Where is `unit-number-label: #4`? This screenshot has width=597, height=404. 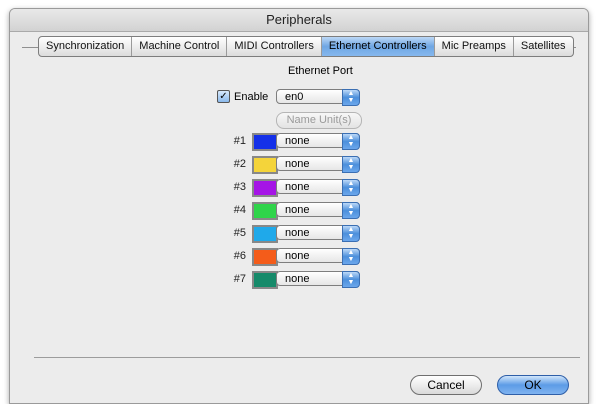
unit-number-label: #4 is located at coordinates (239, 210).